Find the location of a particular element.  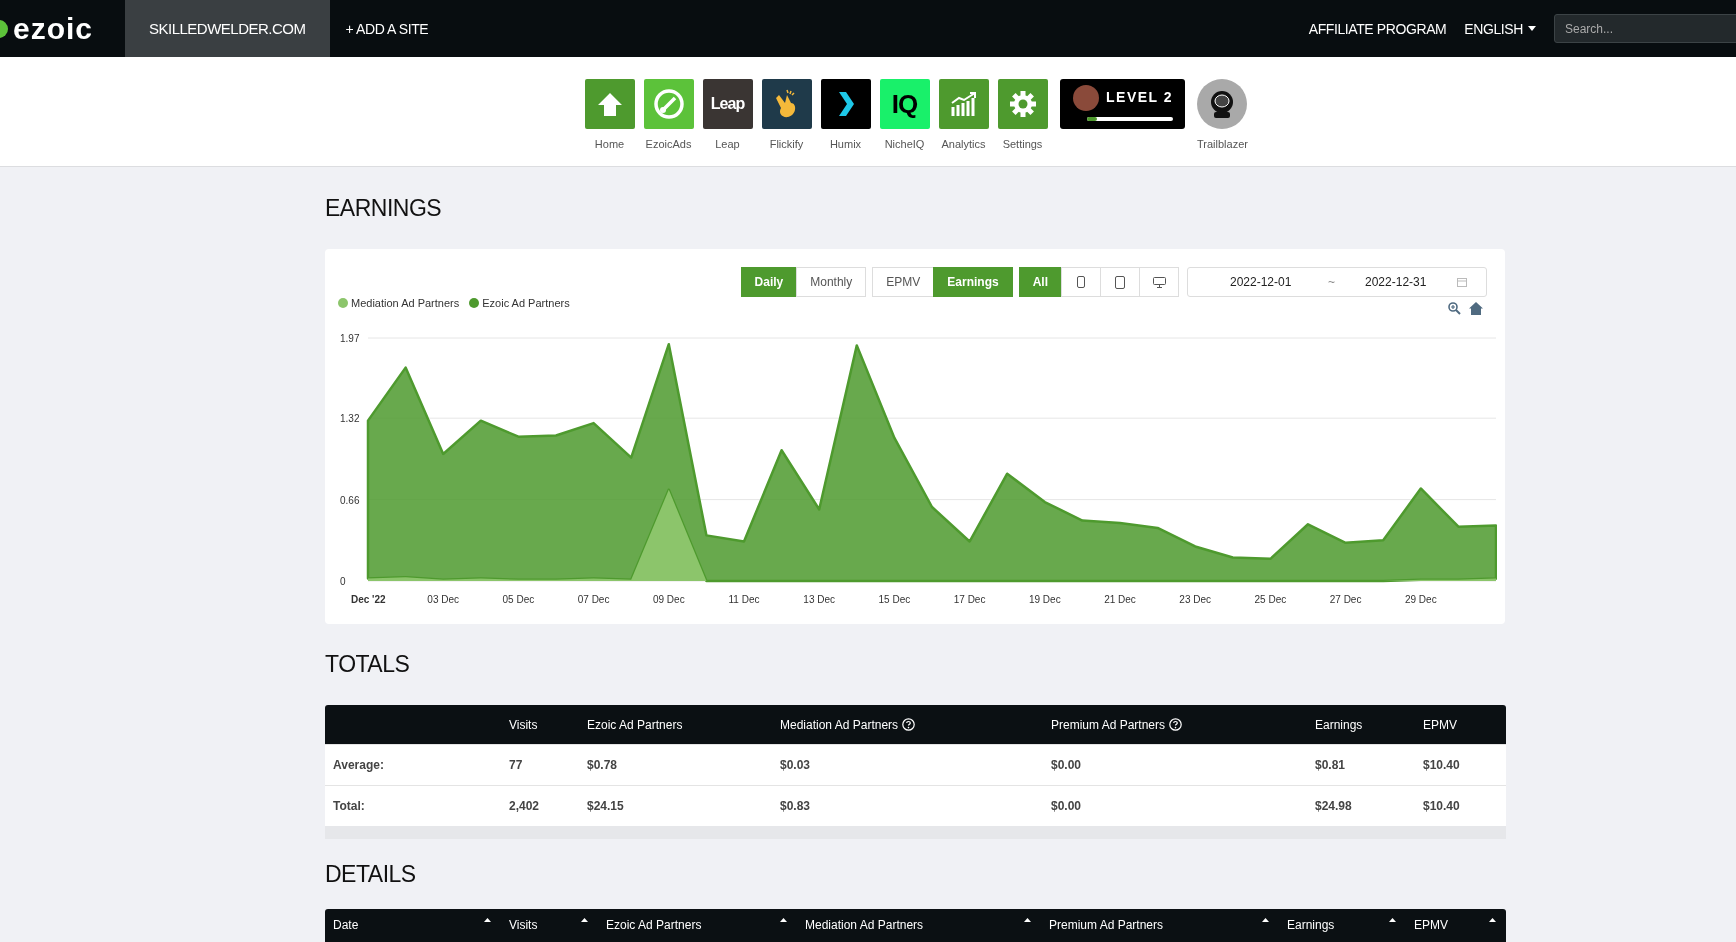

tablet-icon is located at coordinates (1120, 282).